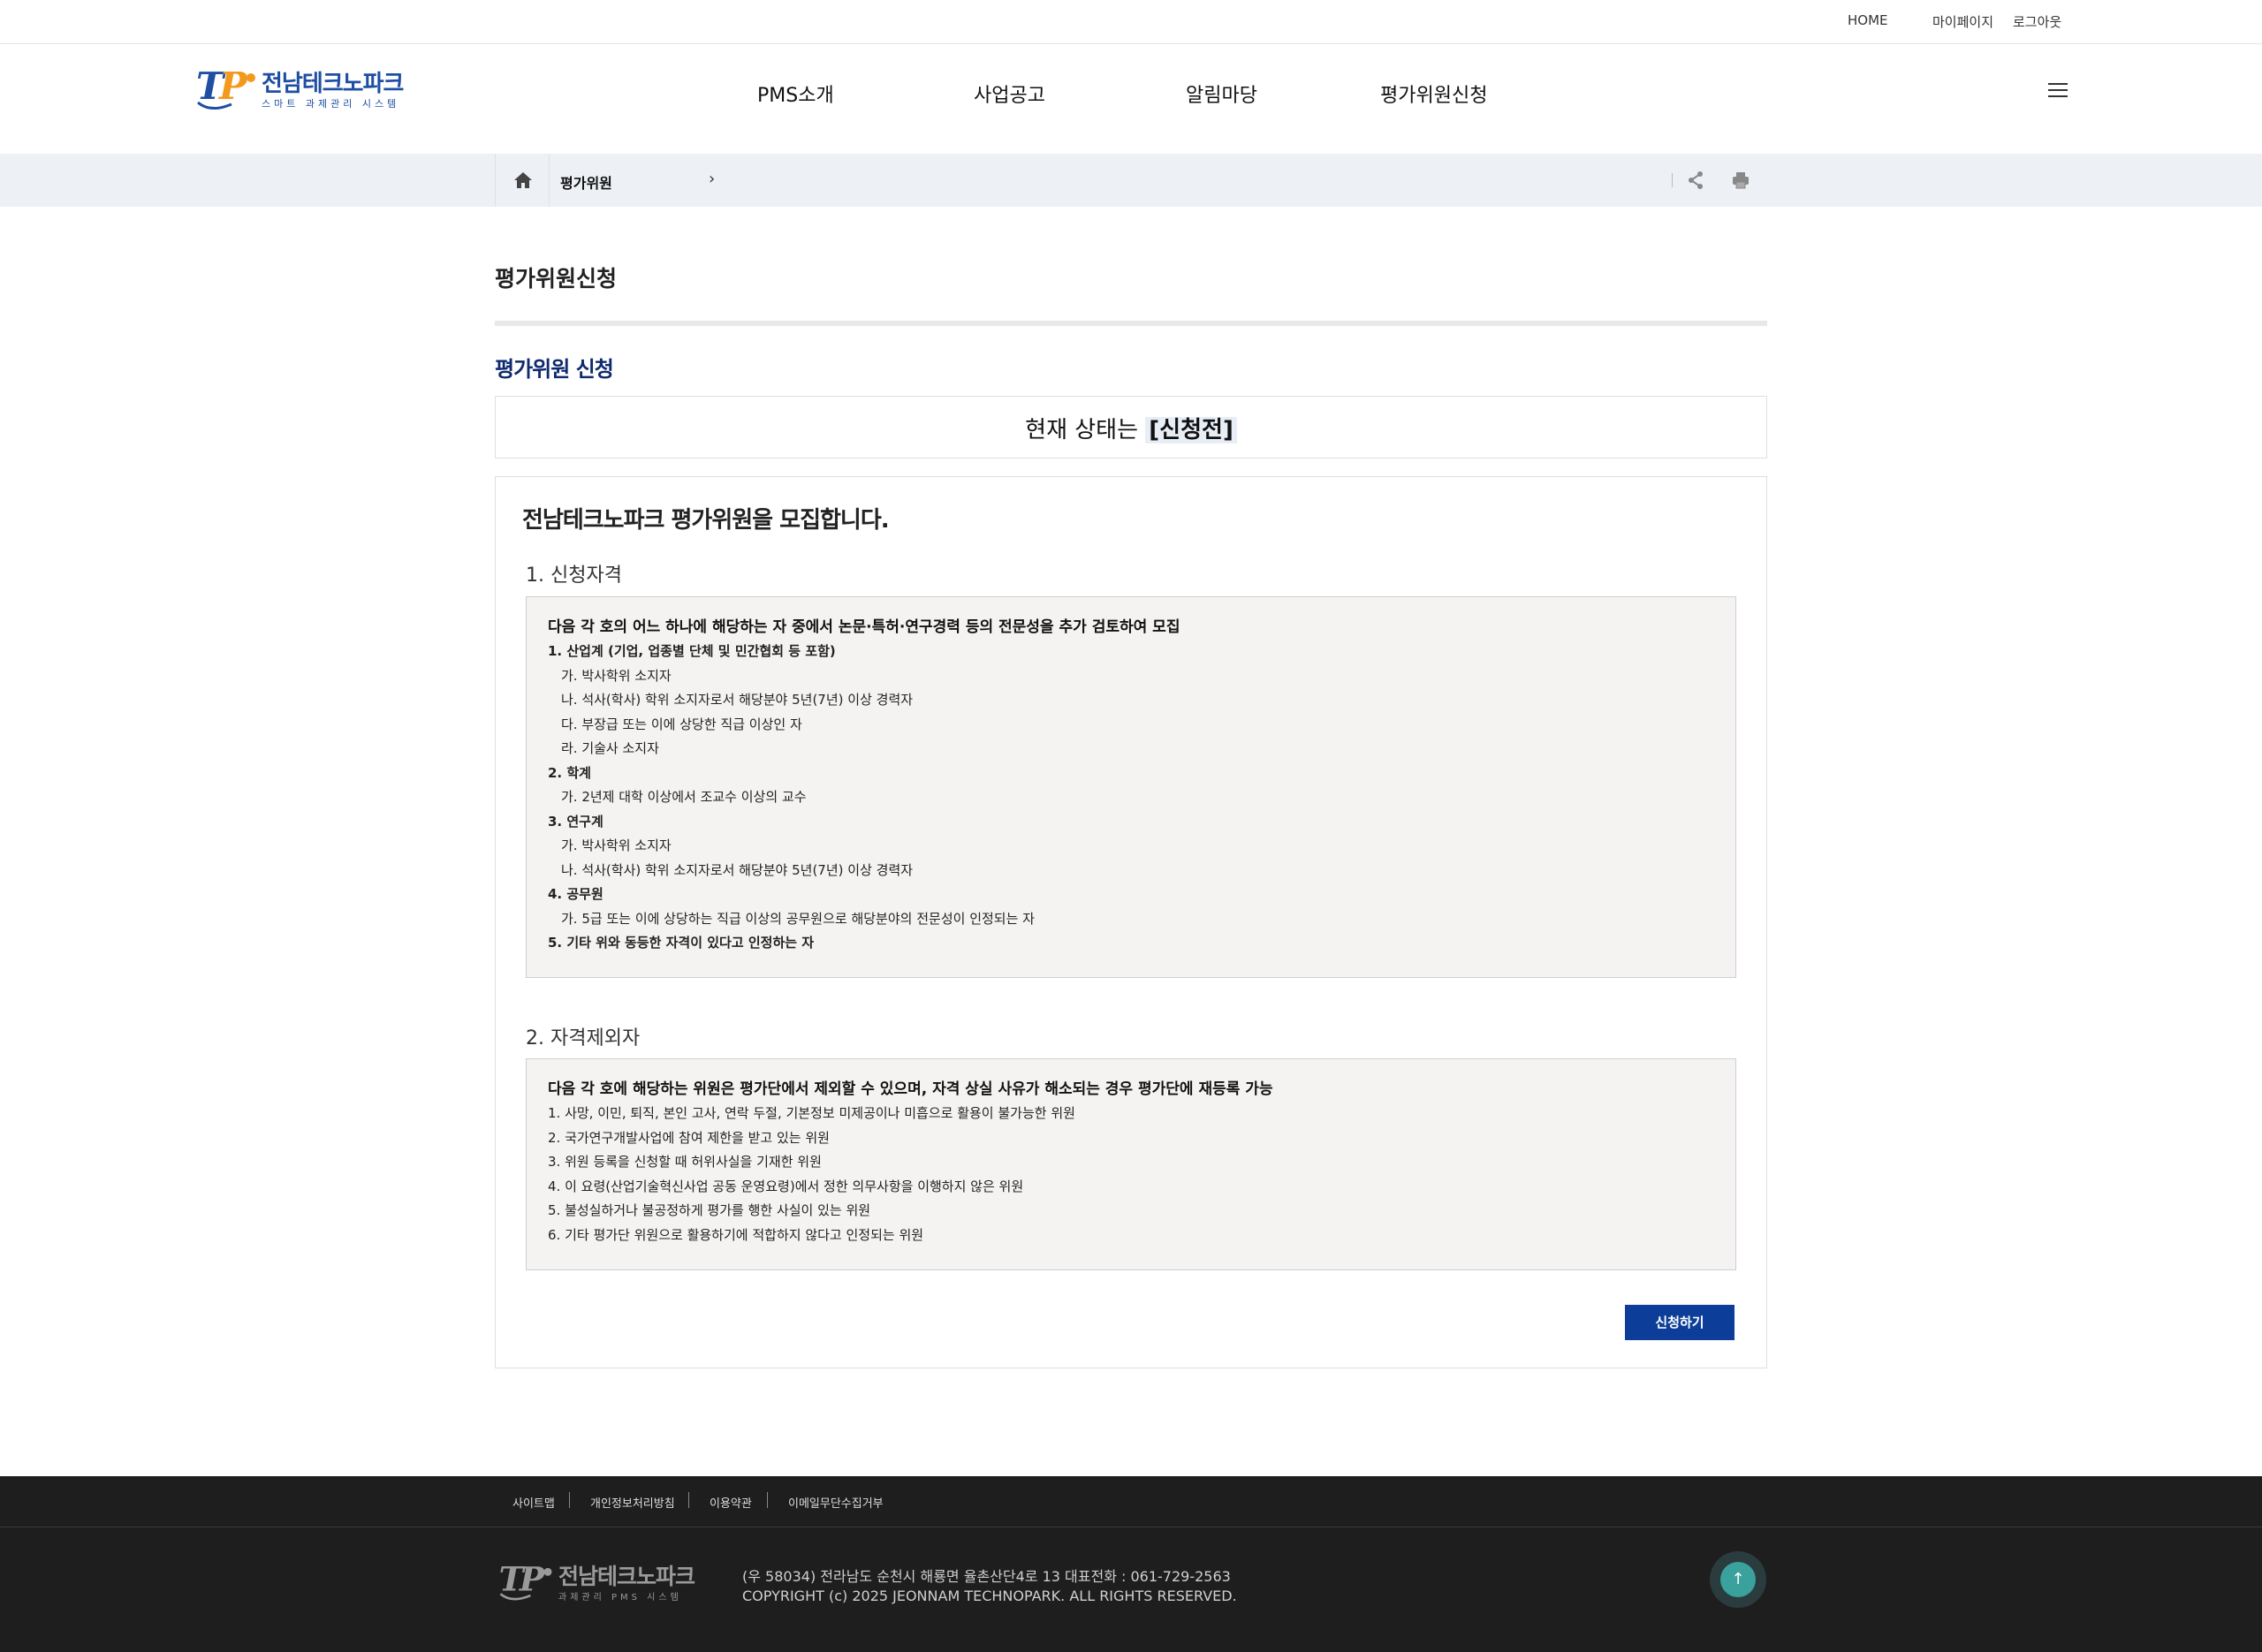  I want to click on footer-logo-title: 전남테크노파크, so click(626, 1576).